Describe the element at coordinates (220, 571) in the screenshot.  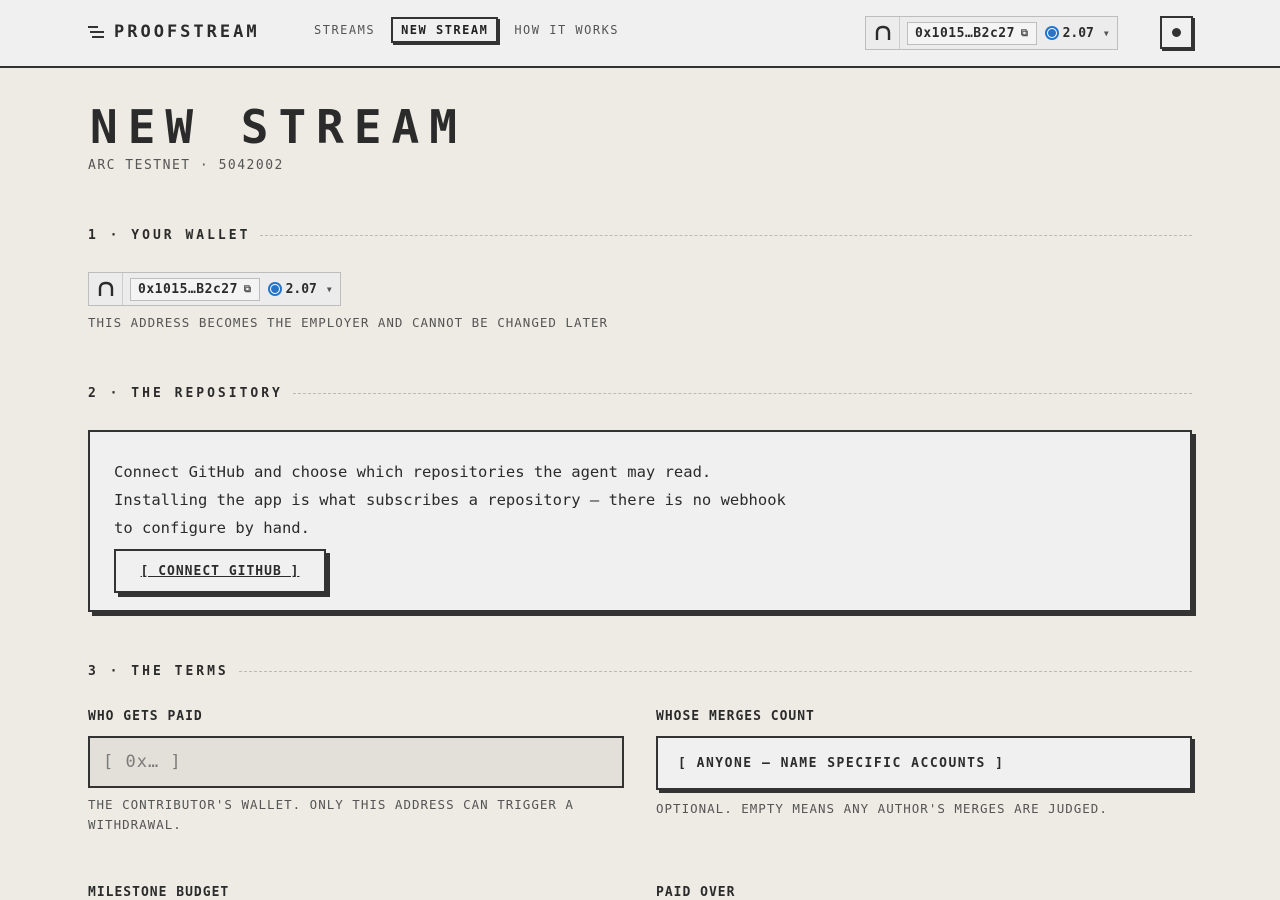
I see `connect-github-button: [ CONNECT GITHUB ]` at that location.